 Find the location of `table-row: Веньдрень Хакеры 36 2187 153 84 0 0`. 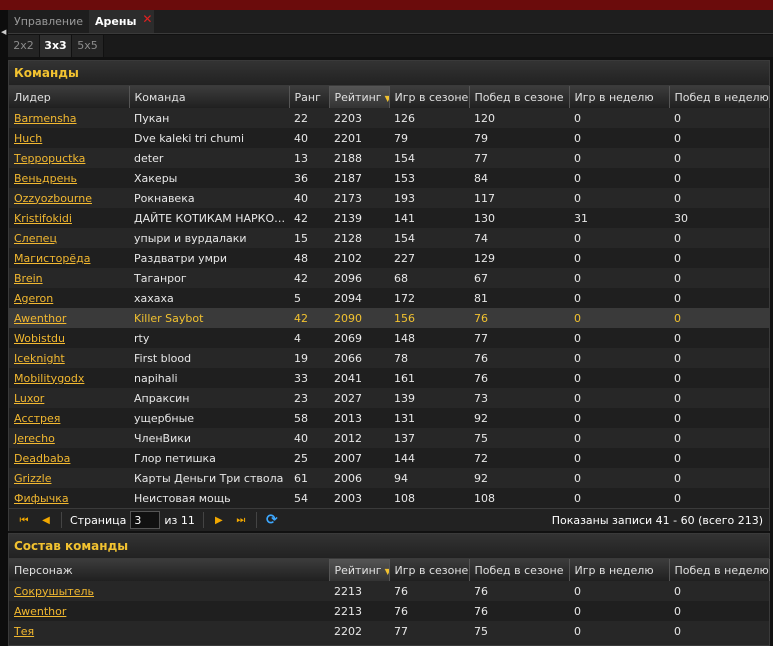

table-row: Веньдрень Хакеры 36 2187 153 84 0 0 is located at coordinates (389, 178).